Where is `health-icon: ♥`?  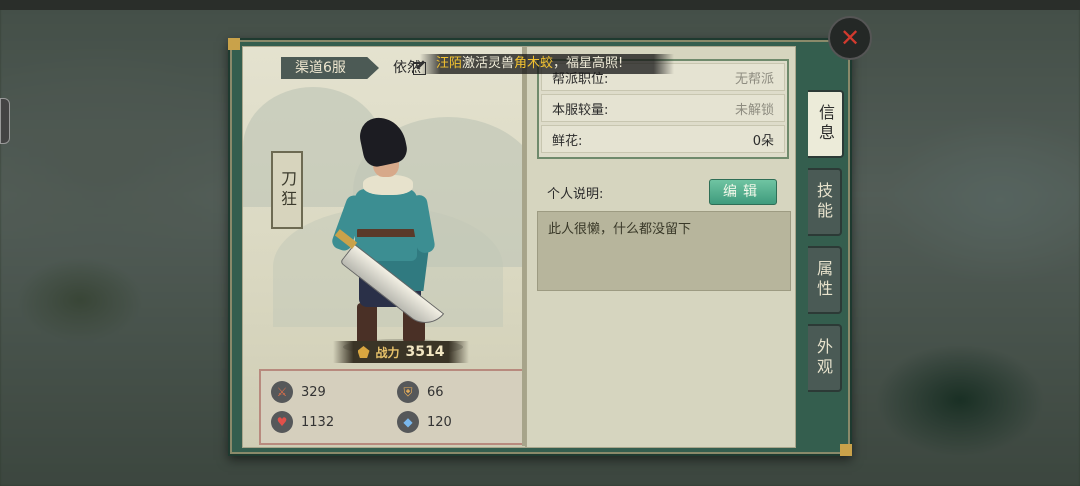 health-icon: ♥ is located at coordinates (282, 422).